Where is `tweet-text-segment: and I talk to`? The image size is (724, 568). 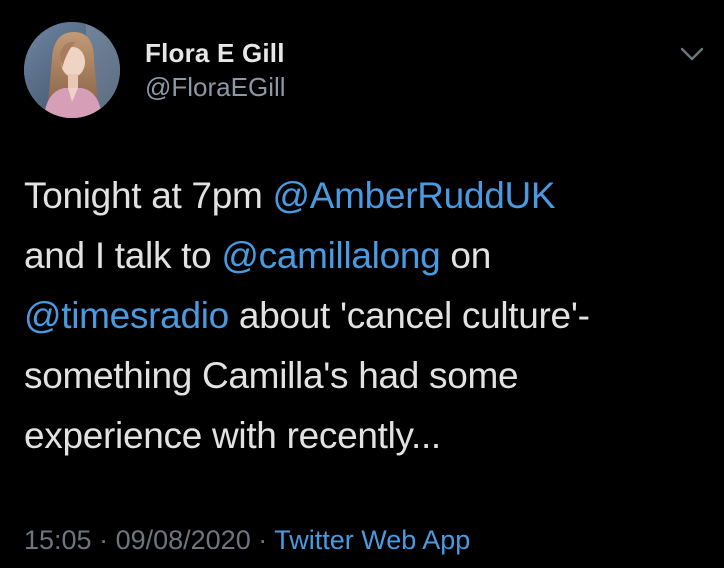 tweet-text-segment: and I talk to is located at coordinates (123, 255).